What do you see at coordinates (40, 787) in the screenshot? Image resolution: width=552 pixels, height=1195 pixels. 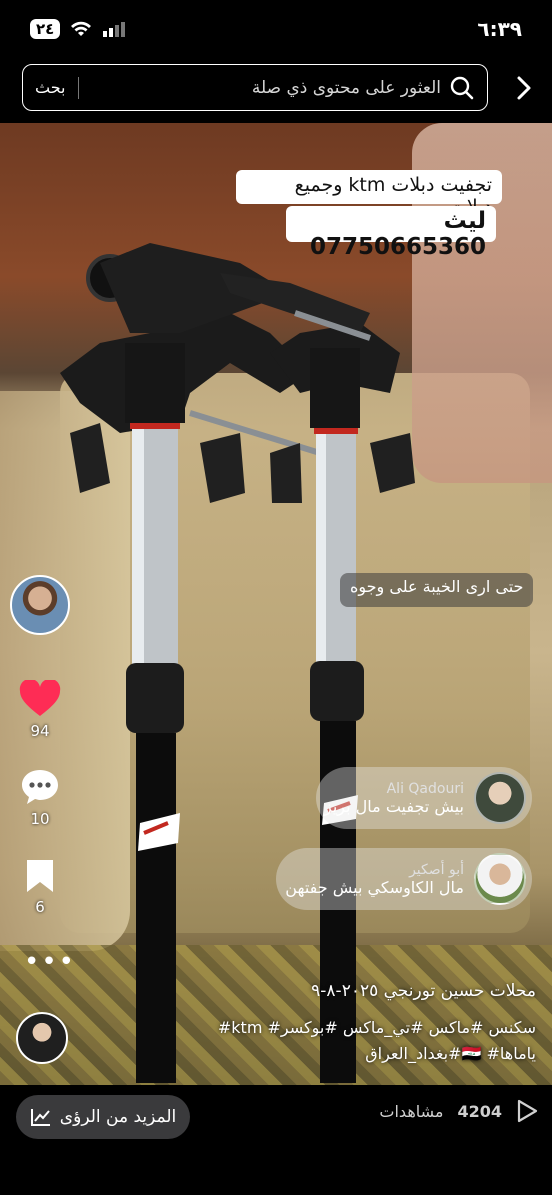 I see `comment-icon` at bounding box center [40, 787].